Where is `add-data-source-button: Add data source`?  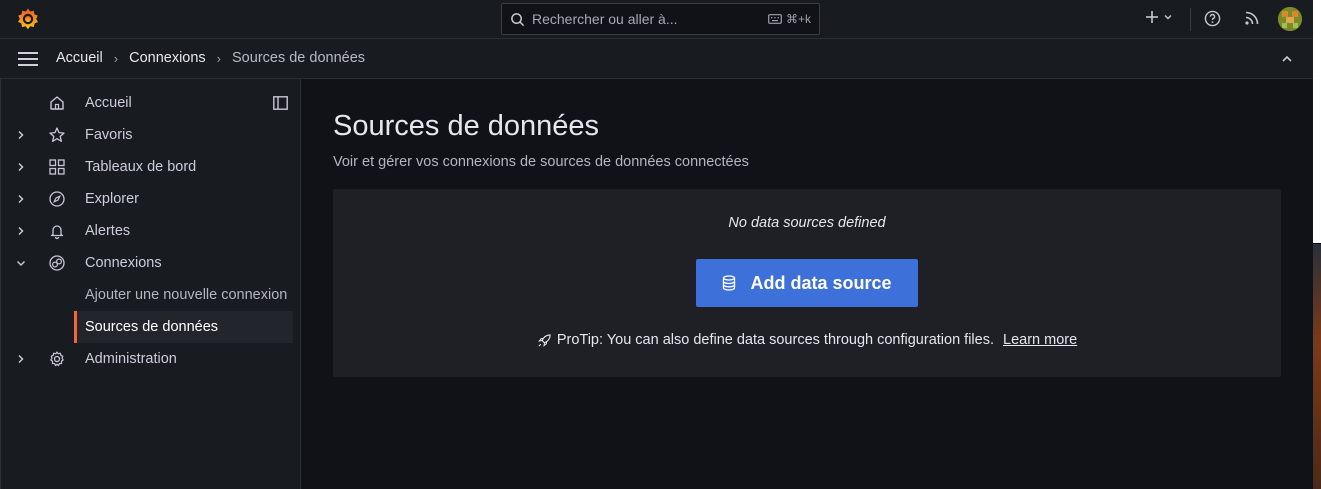
add-data-source-button: Add data source is located at coordinates (807, 283).